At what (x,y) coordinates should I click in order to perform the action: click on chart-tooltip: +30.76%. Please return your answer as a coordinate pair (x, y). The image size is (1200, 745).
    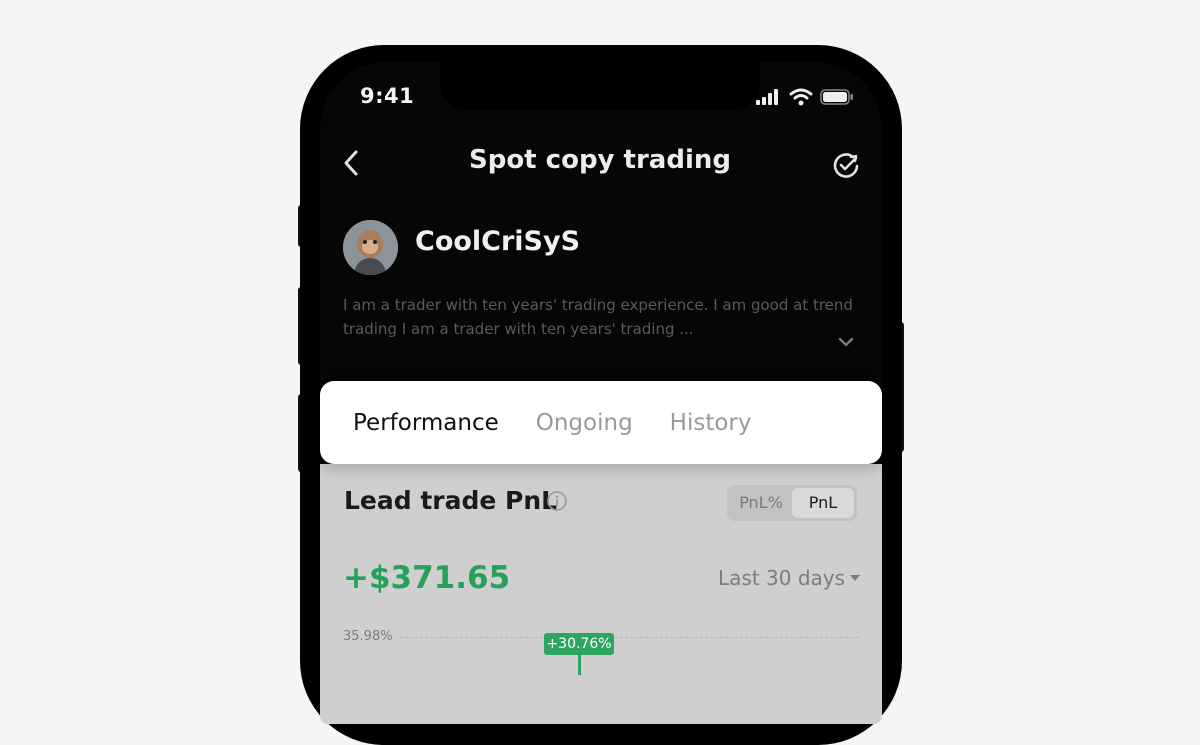
    Looking at the image, I should click on (579, 644).